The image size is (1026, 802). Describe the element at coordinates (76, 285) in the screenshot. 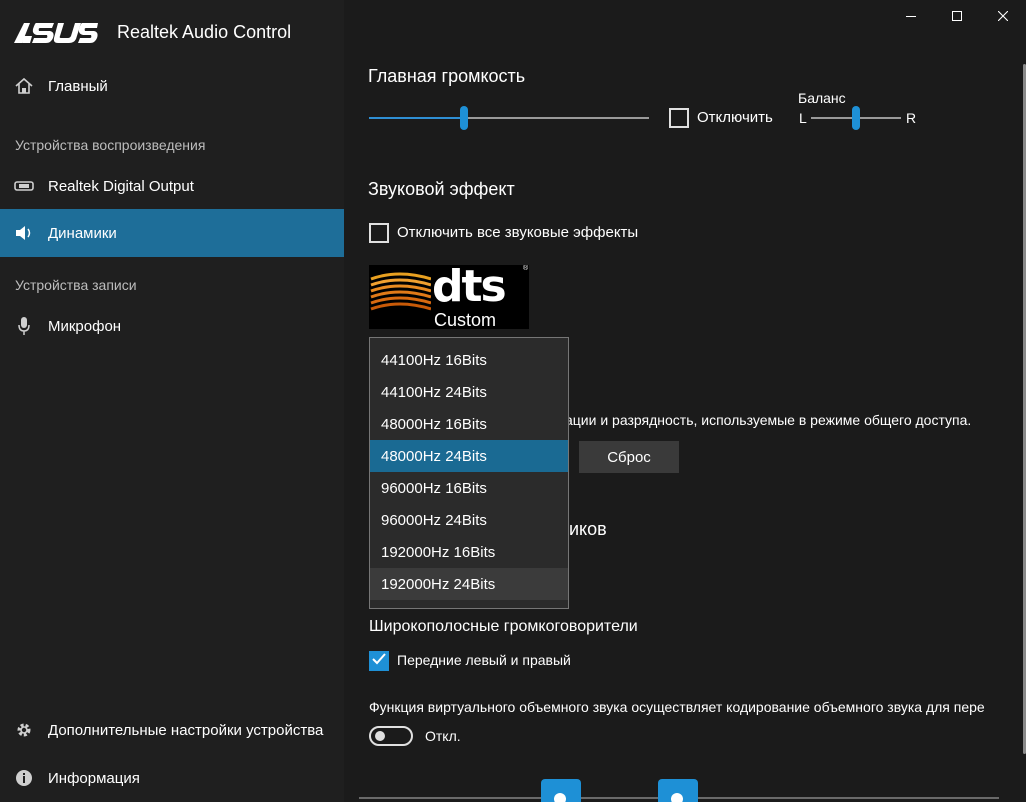

I see `recording-devices-heading: Устройства записи` at that location.